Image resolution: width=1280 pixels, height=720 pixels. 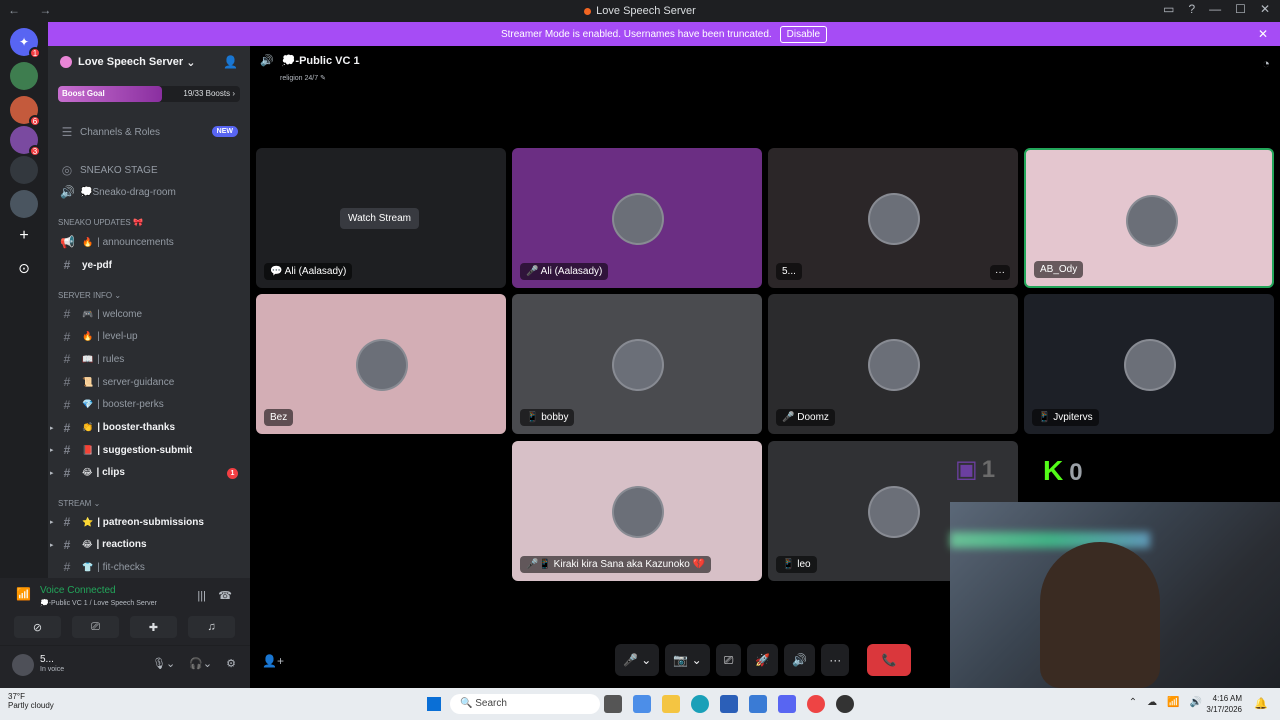 What do you see at coordinates (1152, 702) in the screenshot?
I see `cloud-icon: ☁` at bounding box center [1152, 702].